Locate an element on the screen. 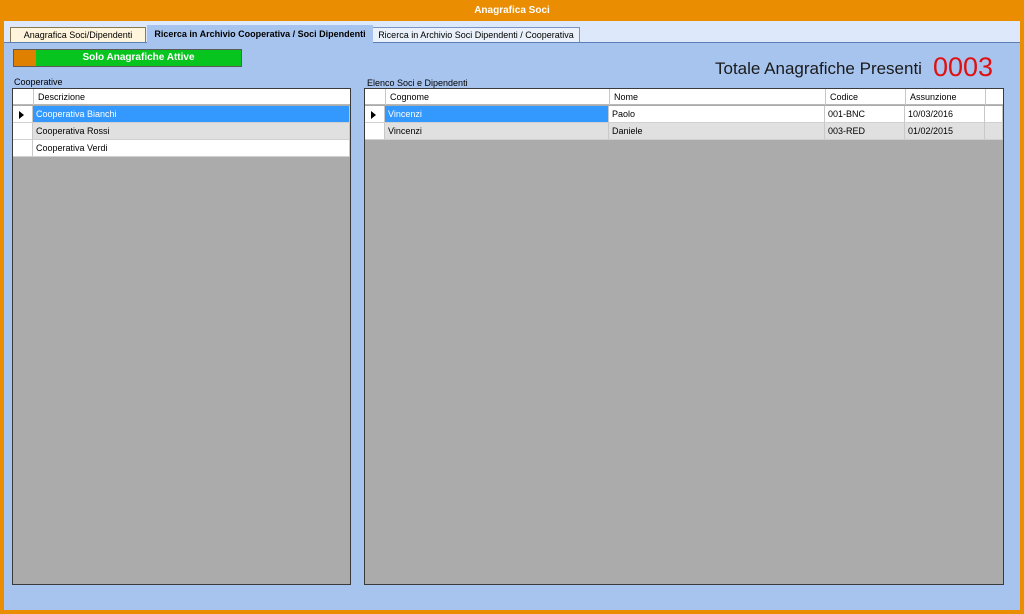 The height and width of the screenshot is (614, 1024). table-row: Cooperativa Verdi is located at coordinates (181, 148).